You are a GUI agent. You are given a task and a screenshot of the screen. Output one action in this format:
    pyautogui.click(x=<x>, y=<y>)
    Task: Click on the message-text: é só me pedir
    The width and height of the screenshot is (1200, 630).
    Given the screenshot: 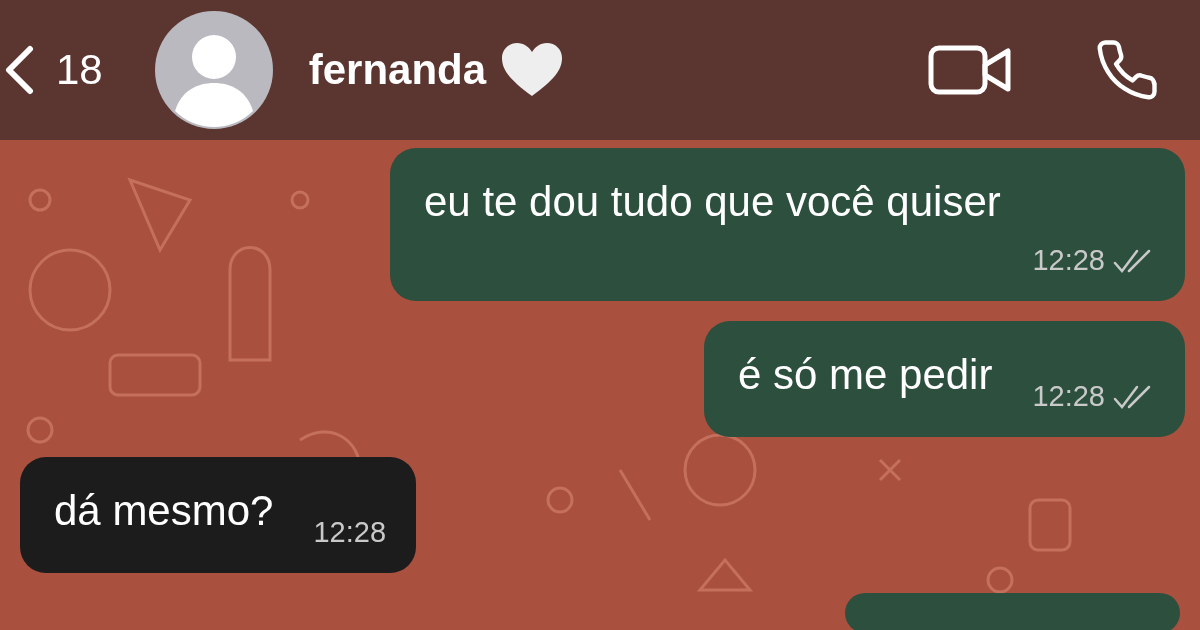 What is the action you would take?
    pyautogui.click(x=865, y=375)
    